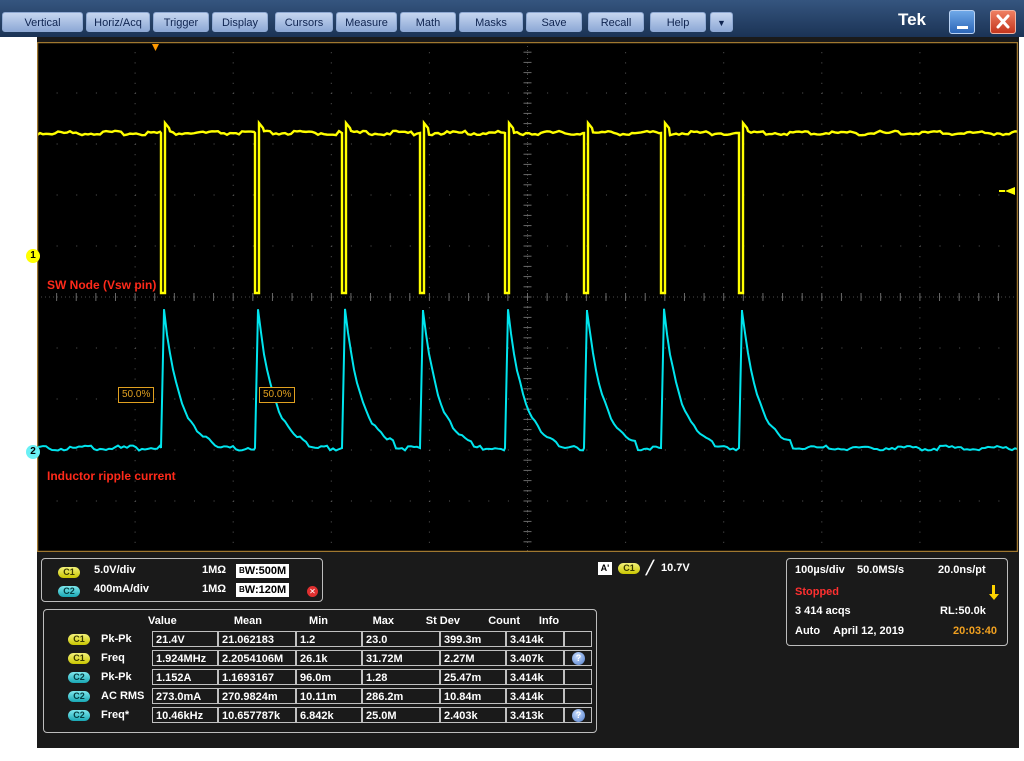 The image size is (1024, 761). What do you see at coordinates (304, 22) in the screenshot?
I see `menu-cursors: Cursors` at bounding box center [304, 22].